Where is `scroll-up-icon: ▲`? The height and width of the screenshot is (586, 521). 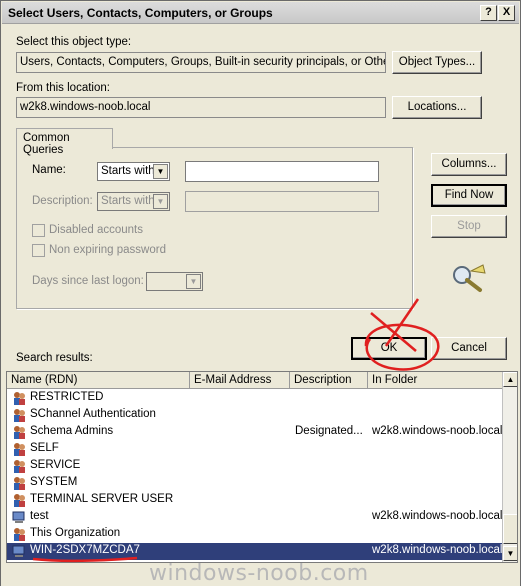 scroll-up-icon: ▲ is located at coordinates (510, 379).